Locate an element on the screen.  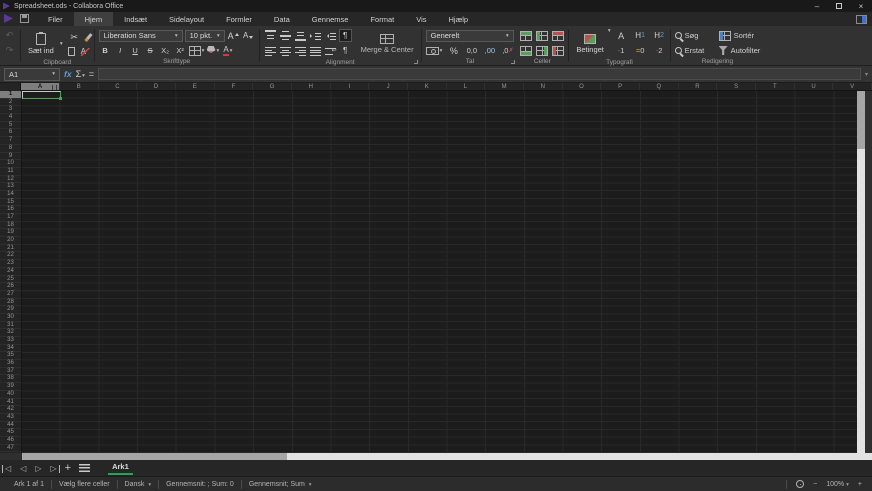
align-bottom-button is located at coordinates (300, 35).